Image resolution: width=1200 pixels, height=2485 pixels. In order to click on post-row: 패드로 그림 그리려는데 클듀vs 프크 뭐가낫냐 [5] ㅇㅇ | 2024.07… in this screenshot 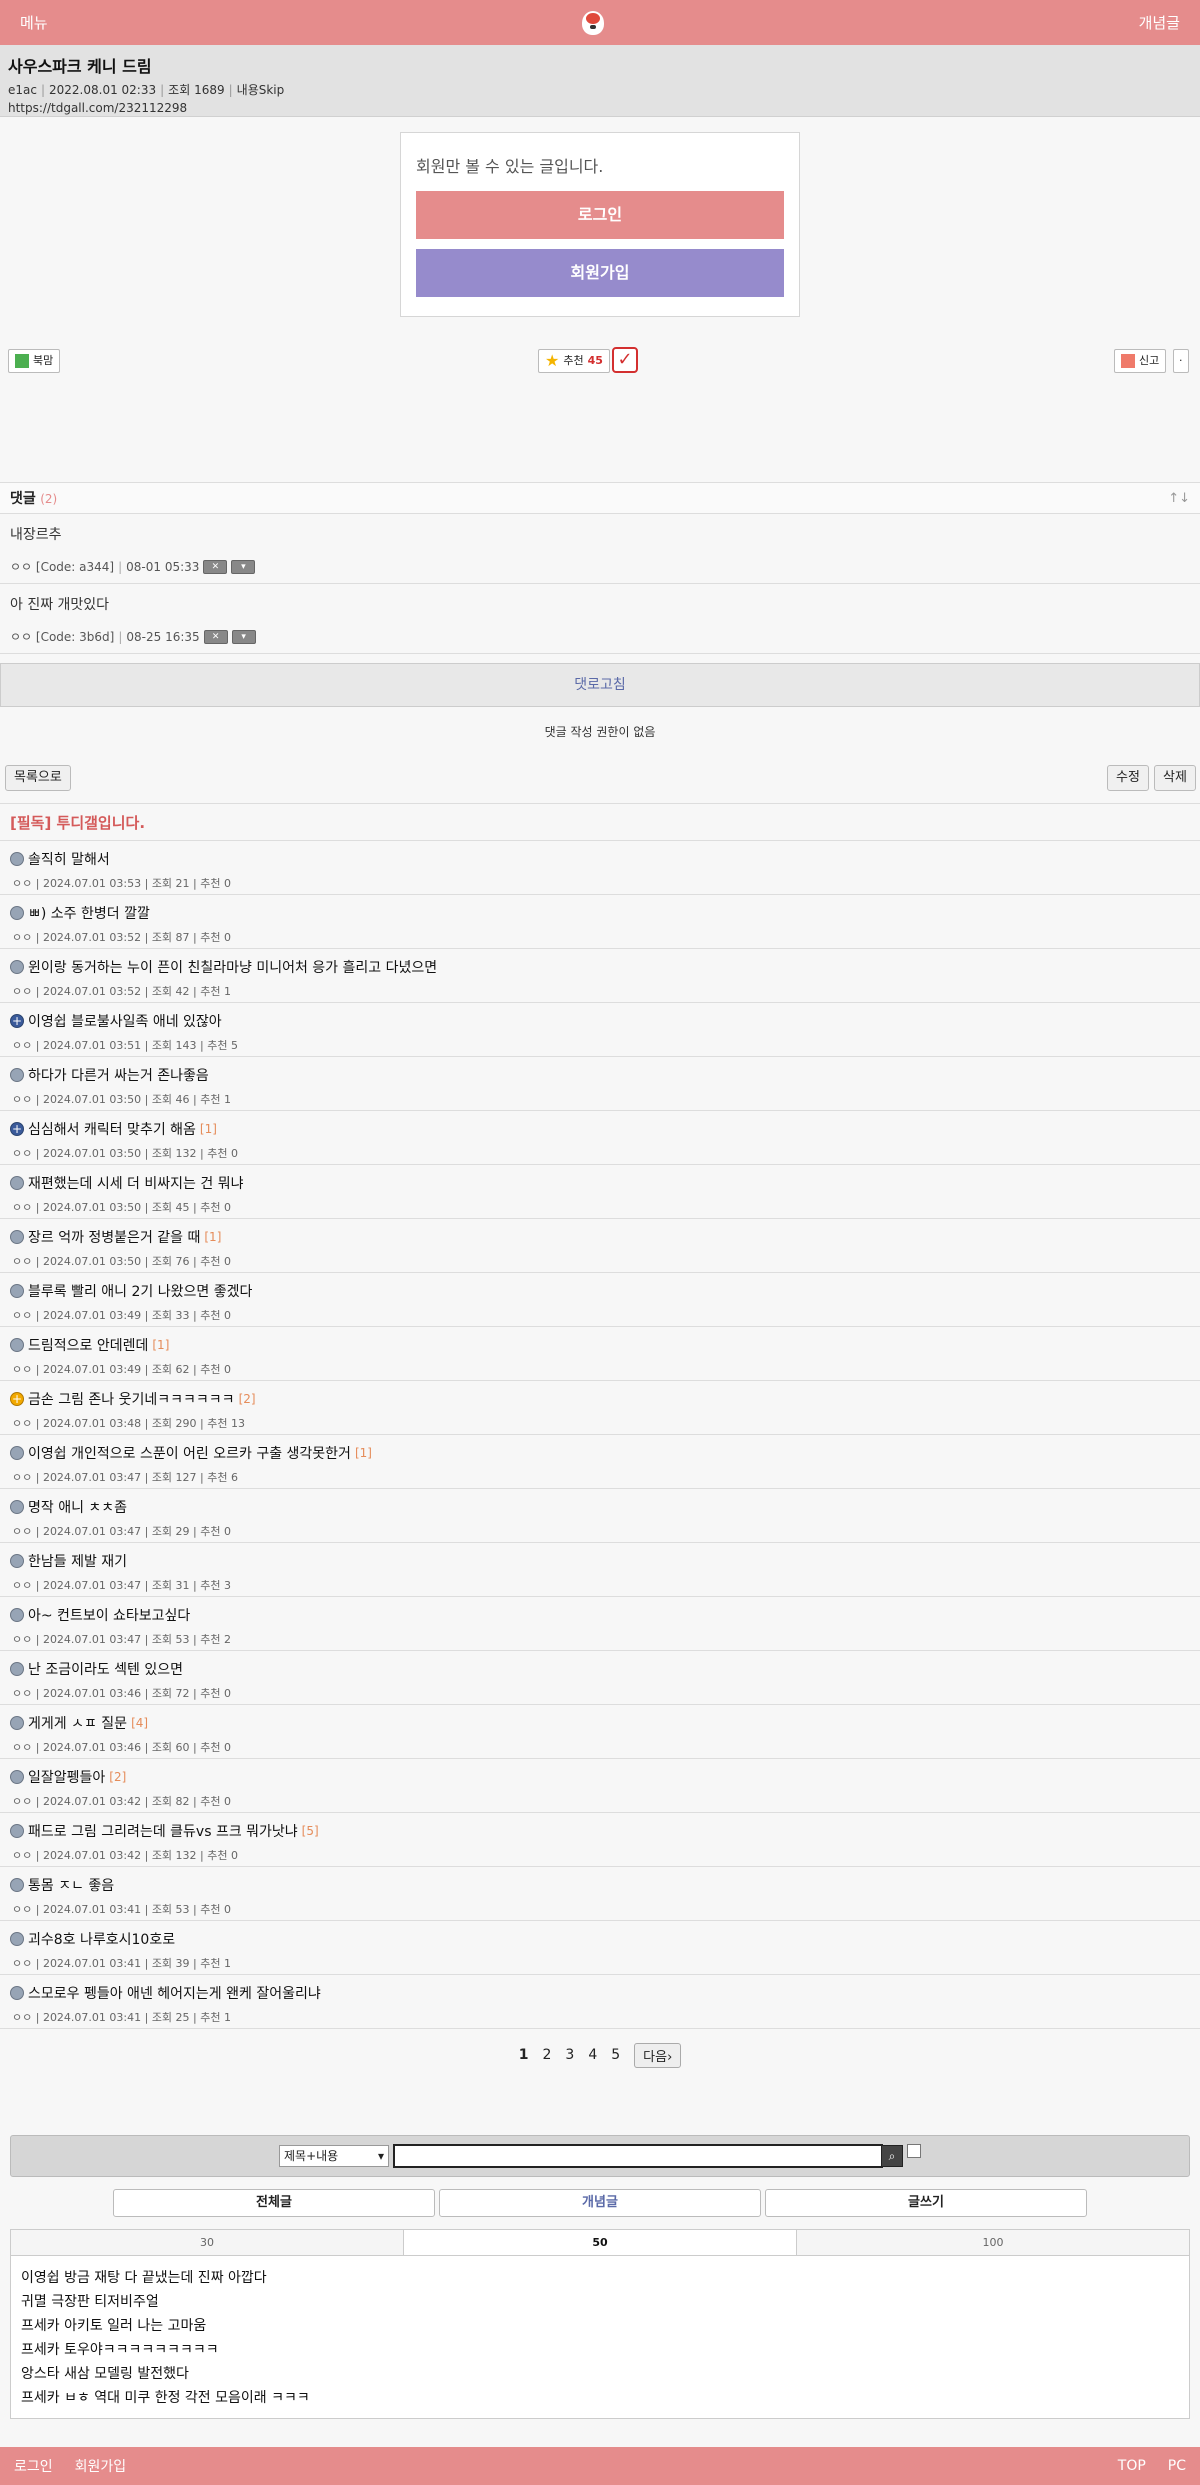, I will do `click(600, 1840)`.